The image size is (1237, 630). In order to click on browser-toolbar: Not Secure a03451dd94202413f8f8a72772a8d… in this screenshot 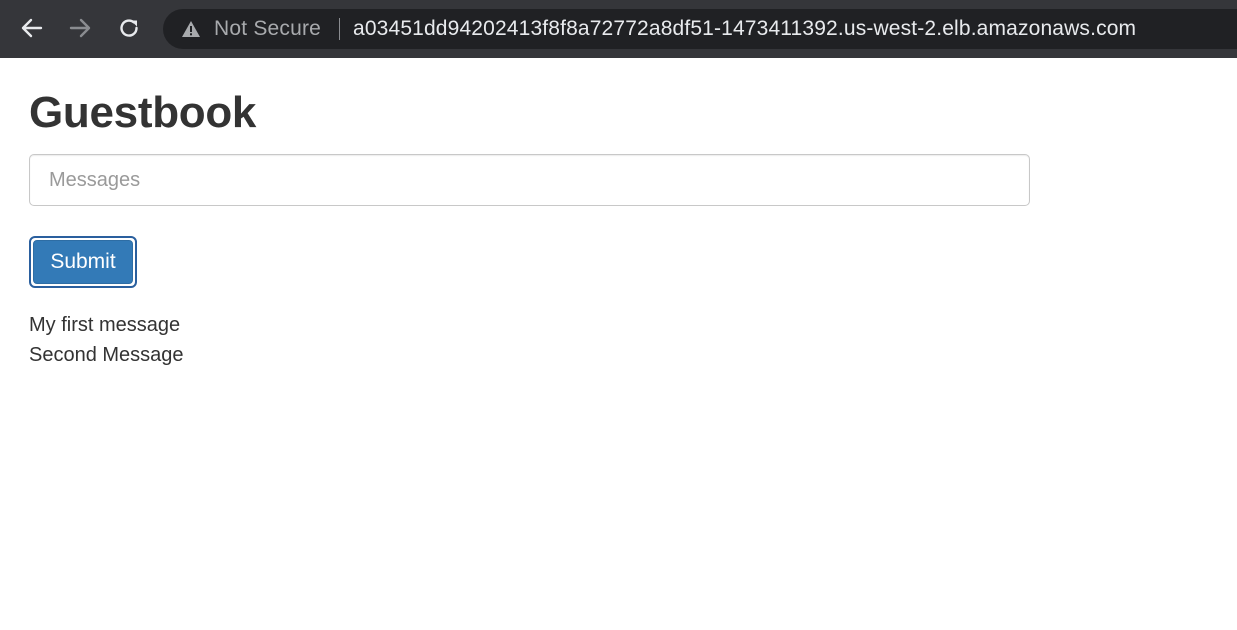, I will do `click(618, 29)`.